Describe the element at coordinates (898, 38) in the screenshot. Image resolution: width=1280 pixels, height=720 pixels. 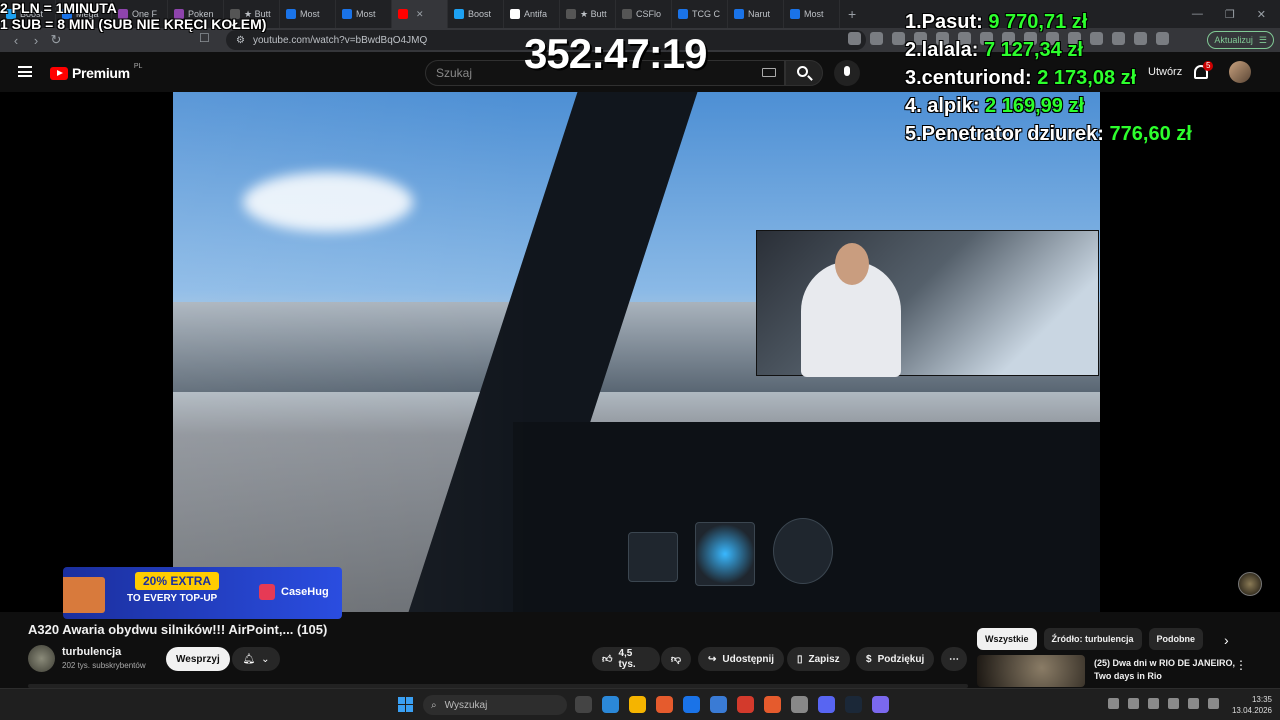
I see `extension-icon` at that location.